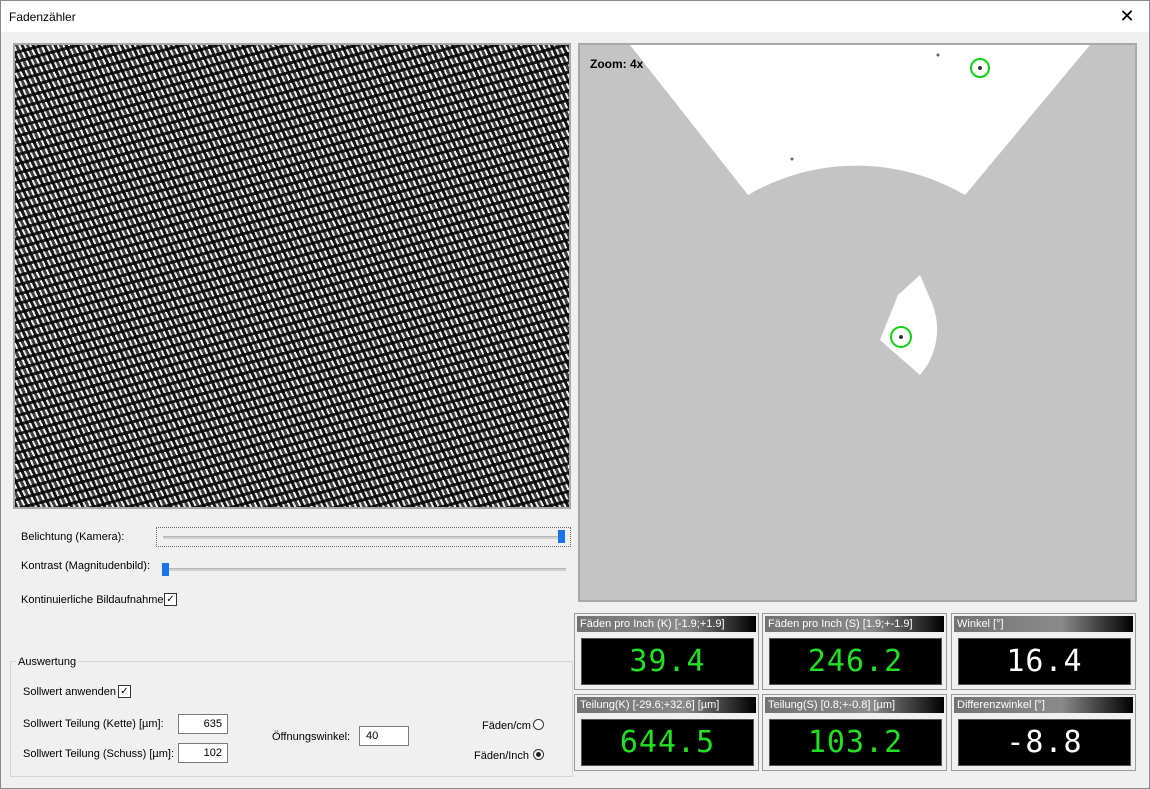 Image resolution: width=1150 pixels, height=789 pixels. What do you see at coordinates (42, 17) in the screenshot?
I see `window-title: Fadenzähler` at bounding box center [42, 17].